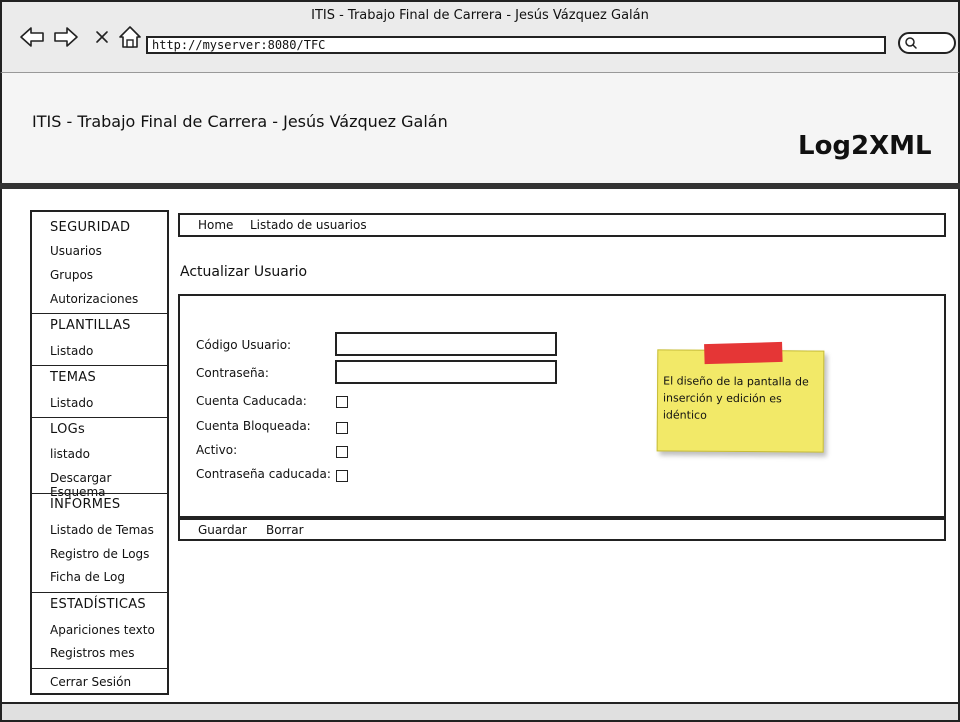 This screenshot has height=722, width=960. What do you see at coordinates (71, 403) in the screenshot?
I see `sidebar-item-temas-listado: Listado` at bounding box center [71, 403].